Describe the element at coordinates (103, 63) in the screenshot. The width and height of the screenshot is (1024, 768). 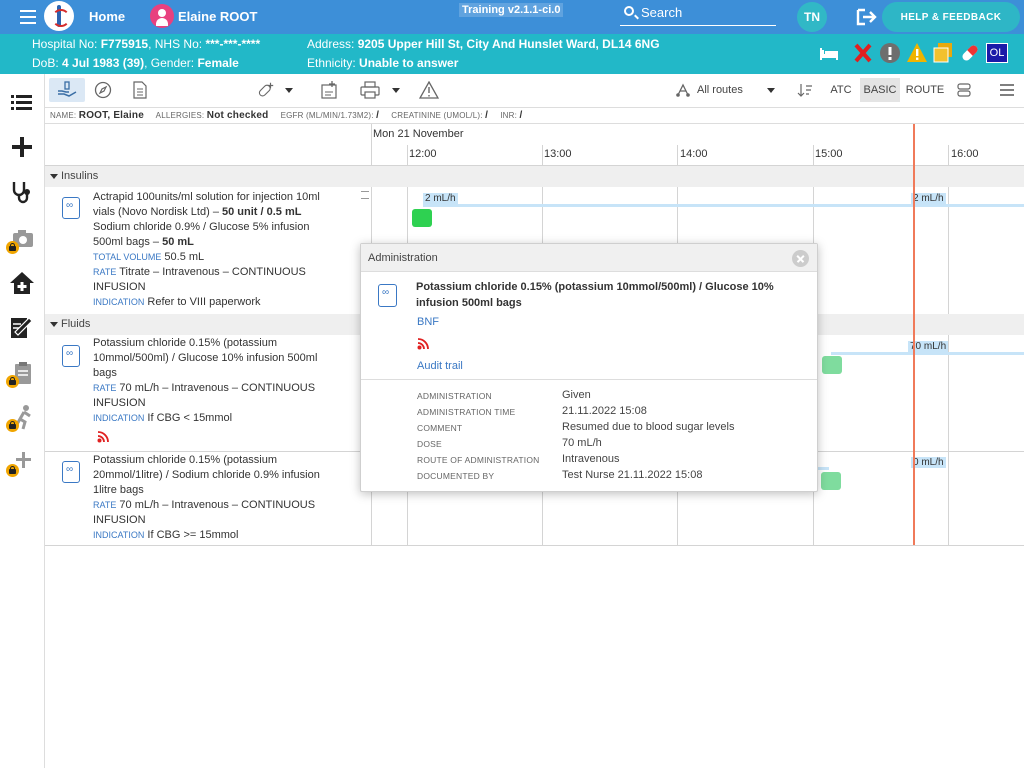
I see `dob-value: 4 Jul 1983 (39)` at that location.